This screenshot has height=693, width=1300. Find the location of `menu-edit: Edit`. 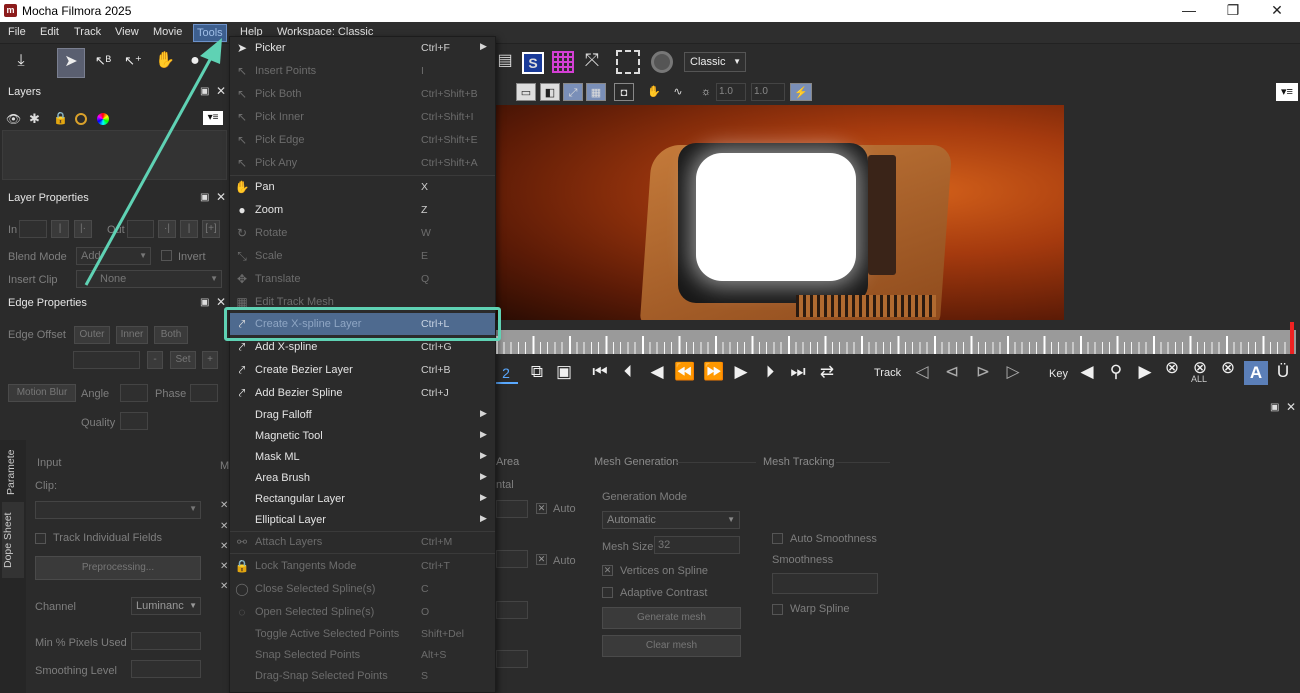

menu-edit: Edit is located at coordinates (49, 32).